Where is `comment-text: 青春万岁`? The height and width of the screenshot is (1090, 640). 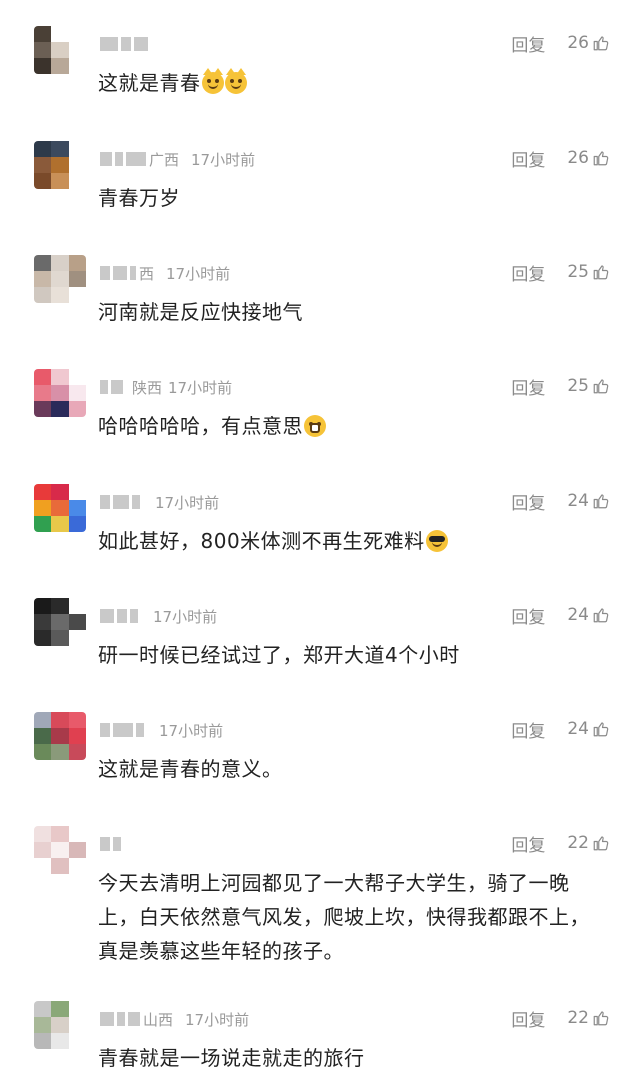
comment-text: 青春万岁 is located at coordinates (353, 198).